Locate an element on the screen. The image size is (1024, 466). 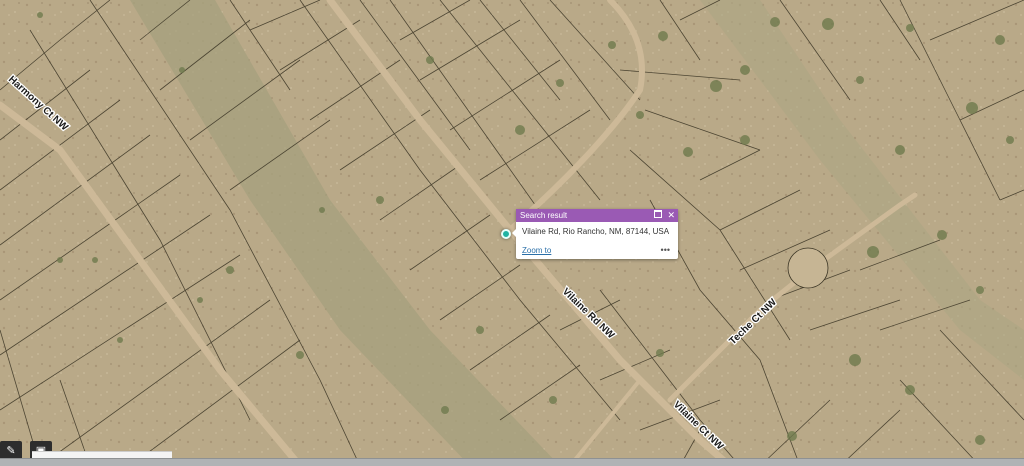
popup-footer: Zoom to ••• is located at coordinates (596, 250).